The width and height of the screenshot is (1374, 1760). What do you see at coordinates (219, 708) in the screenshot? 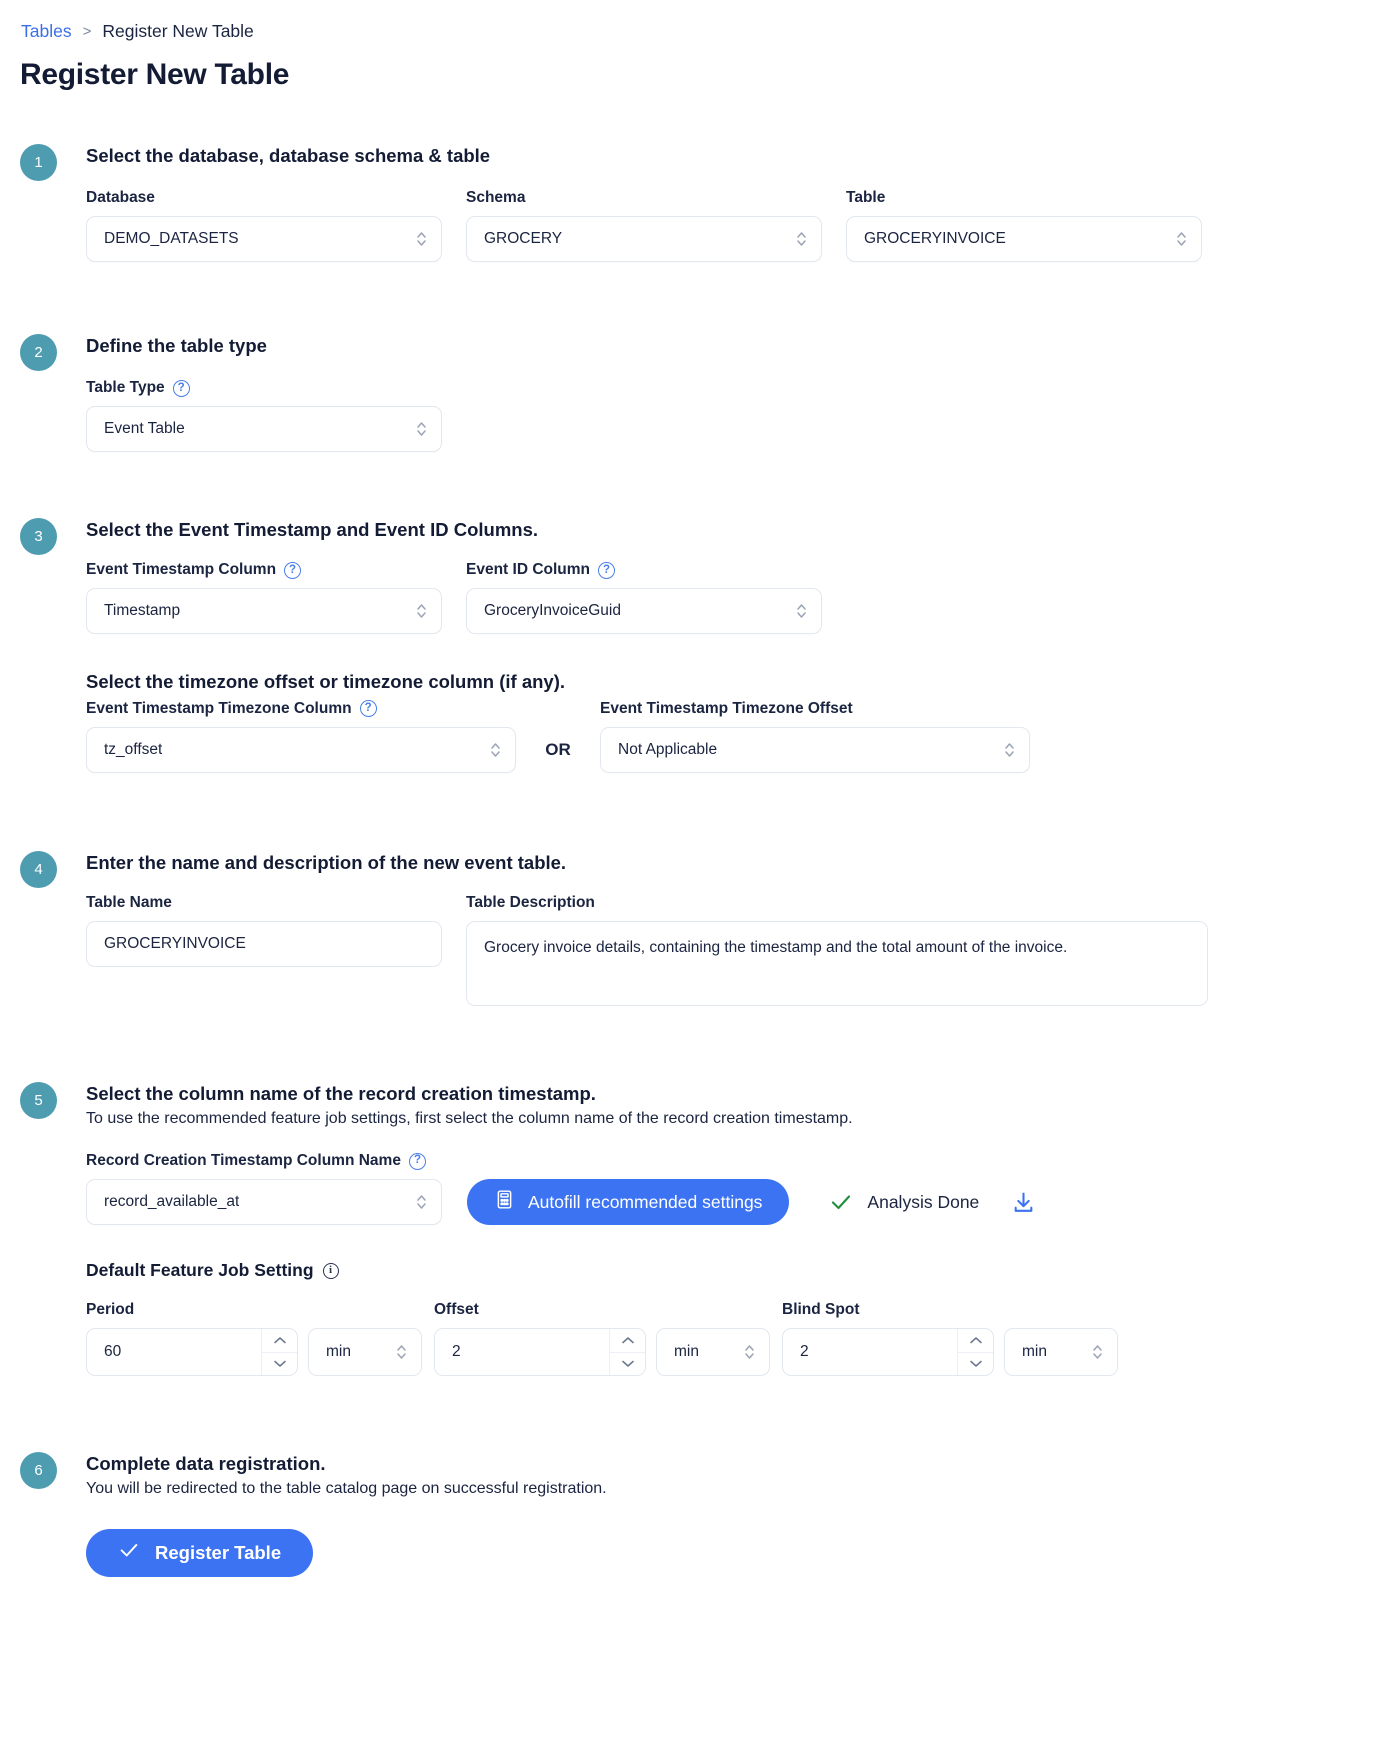
I see `timezone-column-label-text: Event Timestamp Timezone Column` at bounding box center [219, 708].